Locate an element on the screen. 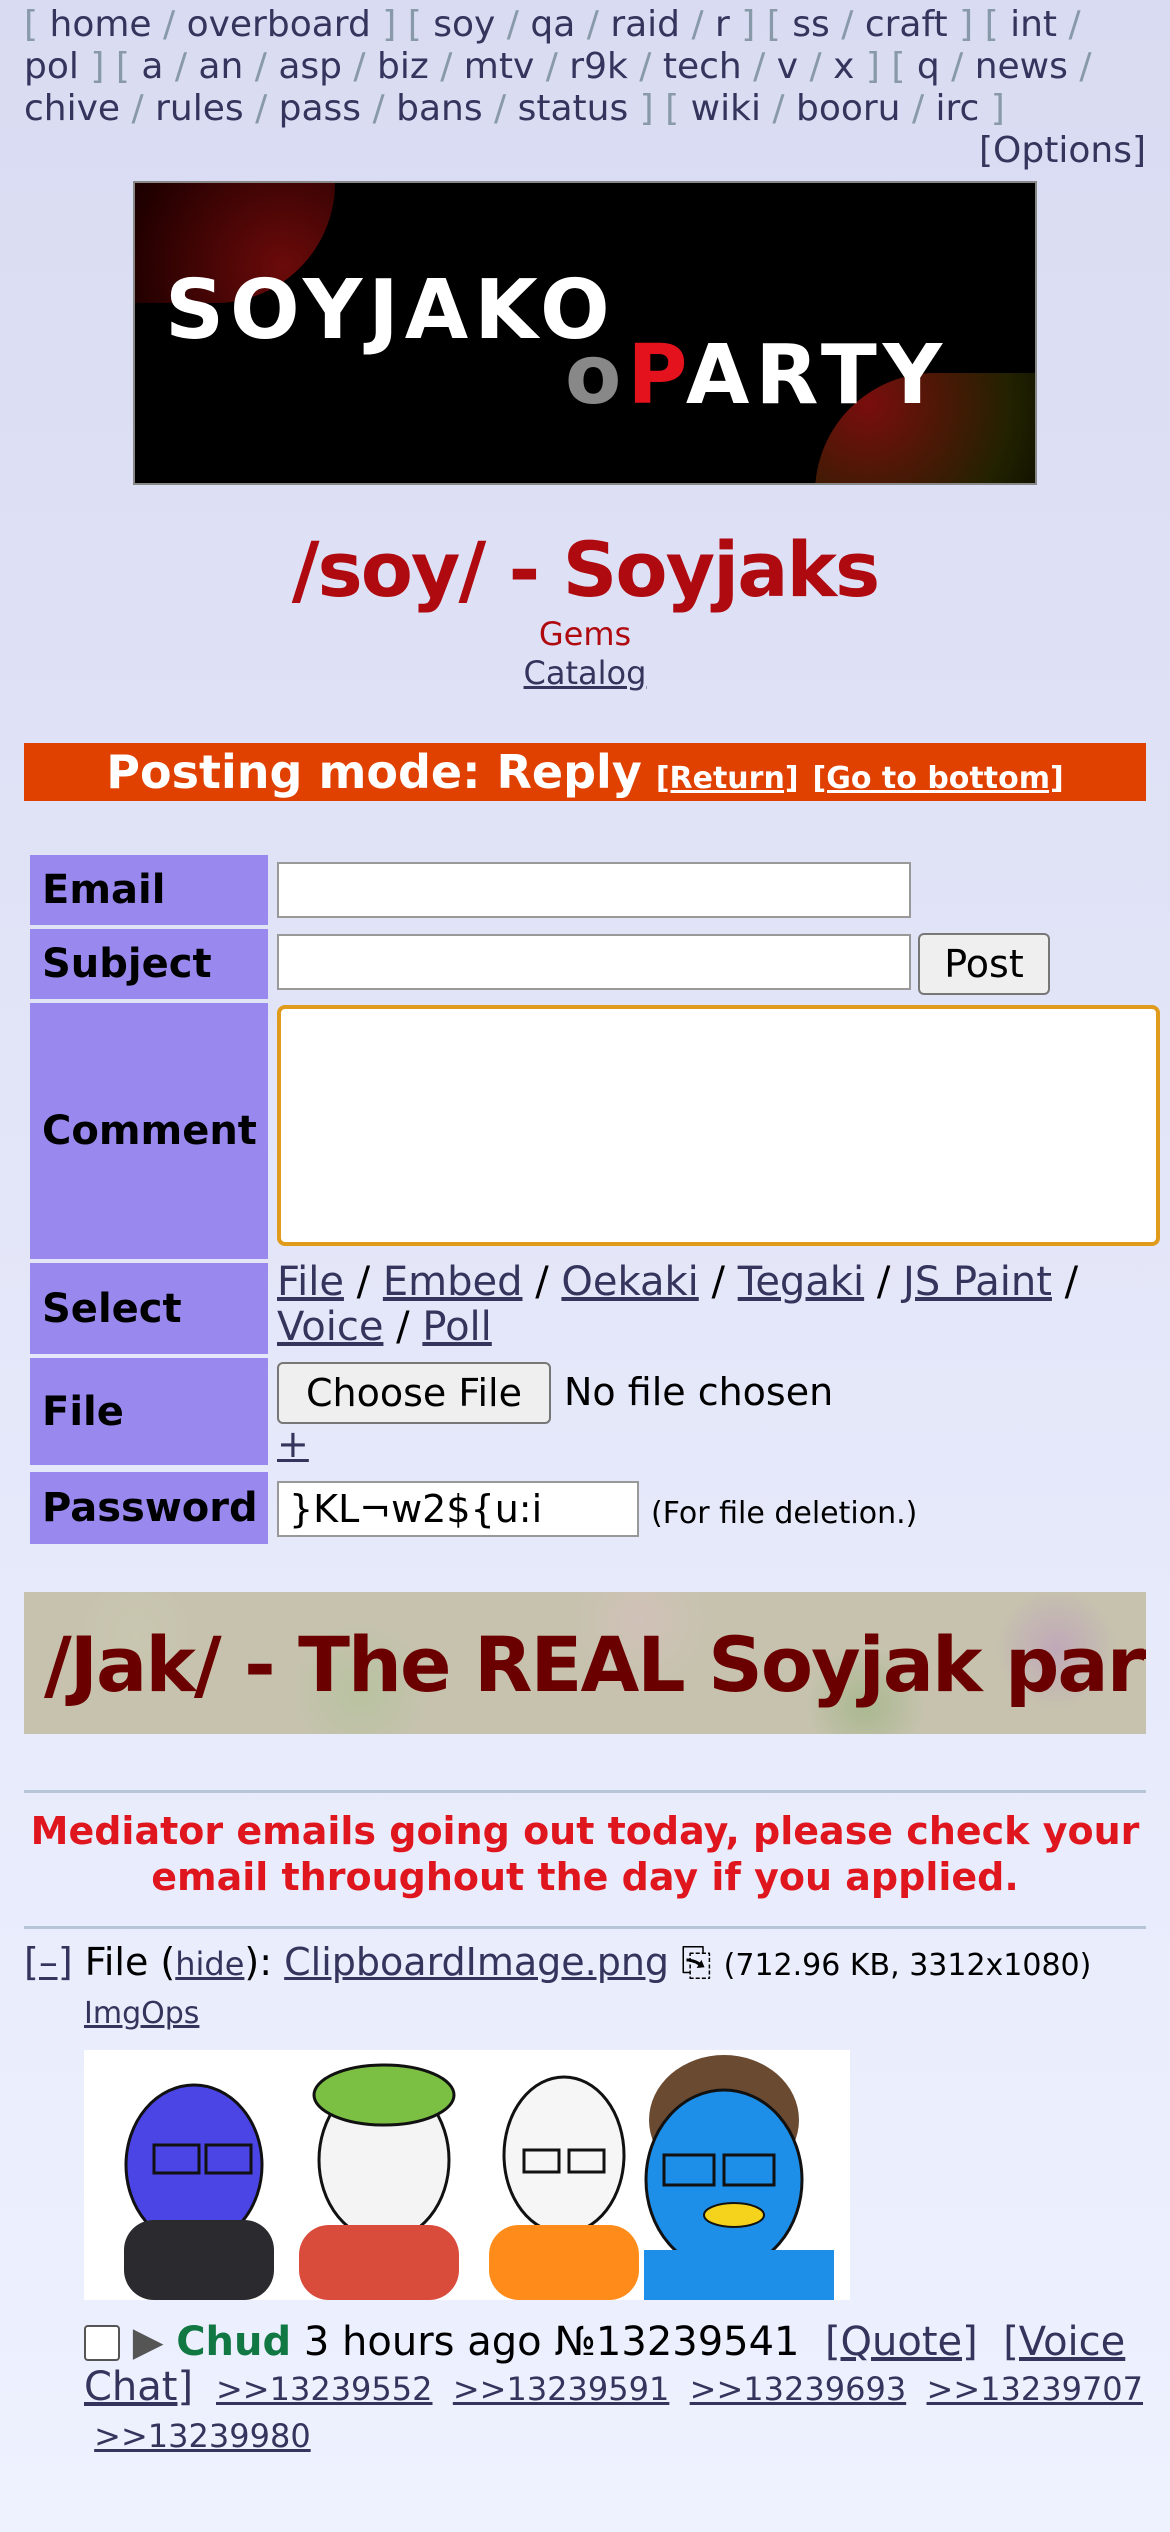 The width and height of the screenshot is (1170, 2532). reply-link: >>13239707 is located at coordinates (1035, 2389).